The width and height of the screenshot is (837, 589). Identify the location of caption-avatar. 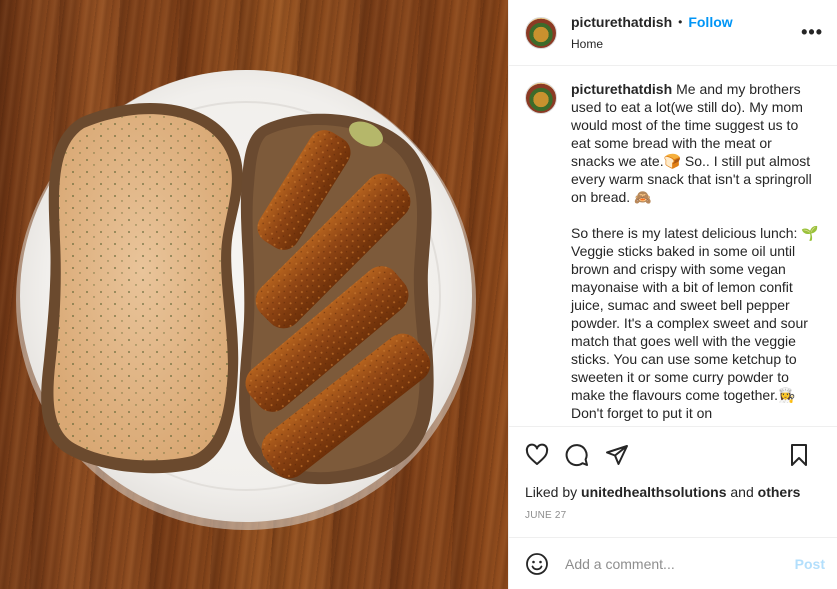
(541, 98).